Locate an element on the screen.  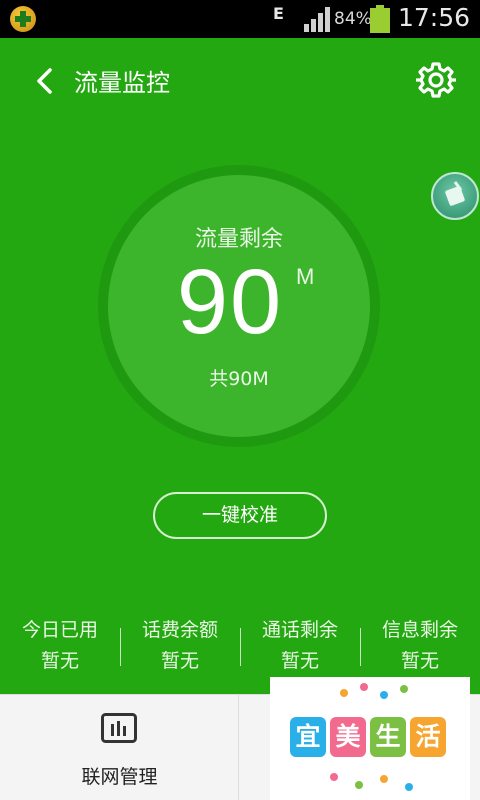
stat-sms-remaining: 信息剩余 暂无 is located at coordinates (420, 645).